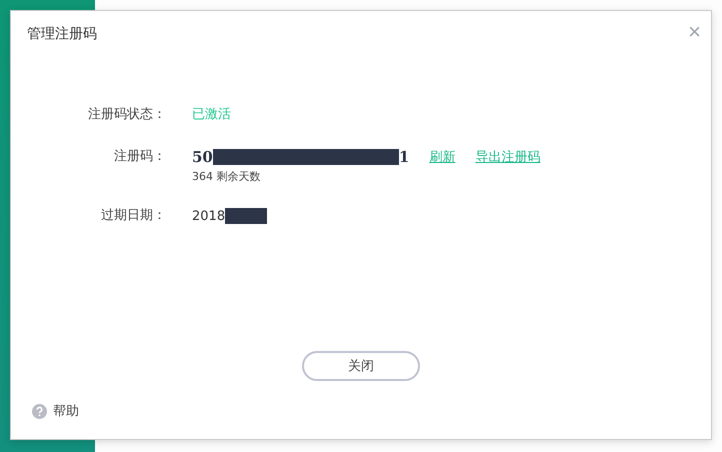 This screenshot has height=452, width=722. I want to click on close-dialog-button: 关闭, so click(361, 366).